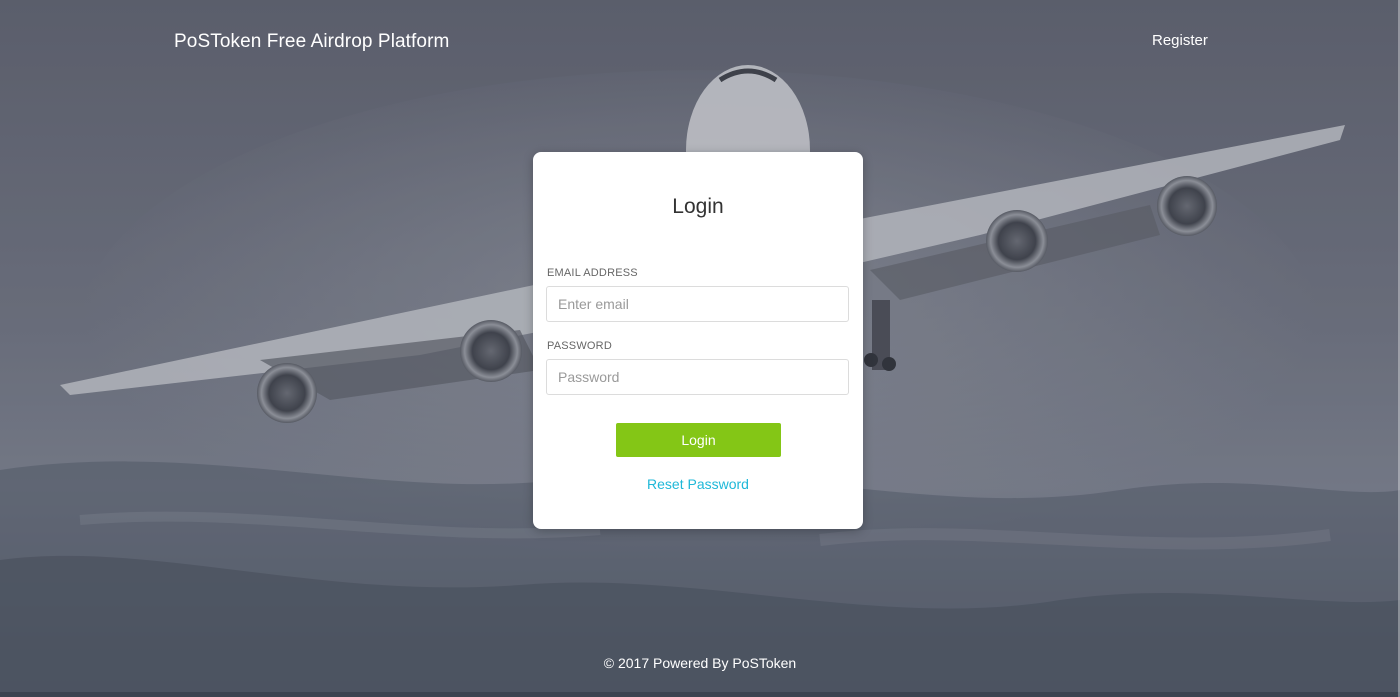 Image resolution: width=1400 pixels, height=697 pixels. What do you see at coordinates (698, 484) in the screenshot?
I see `reset-password-link: Reset Password` at bounding box center [698, 484].